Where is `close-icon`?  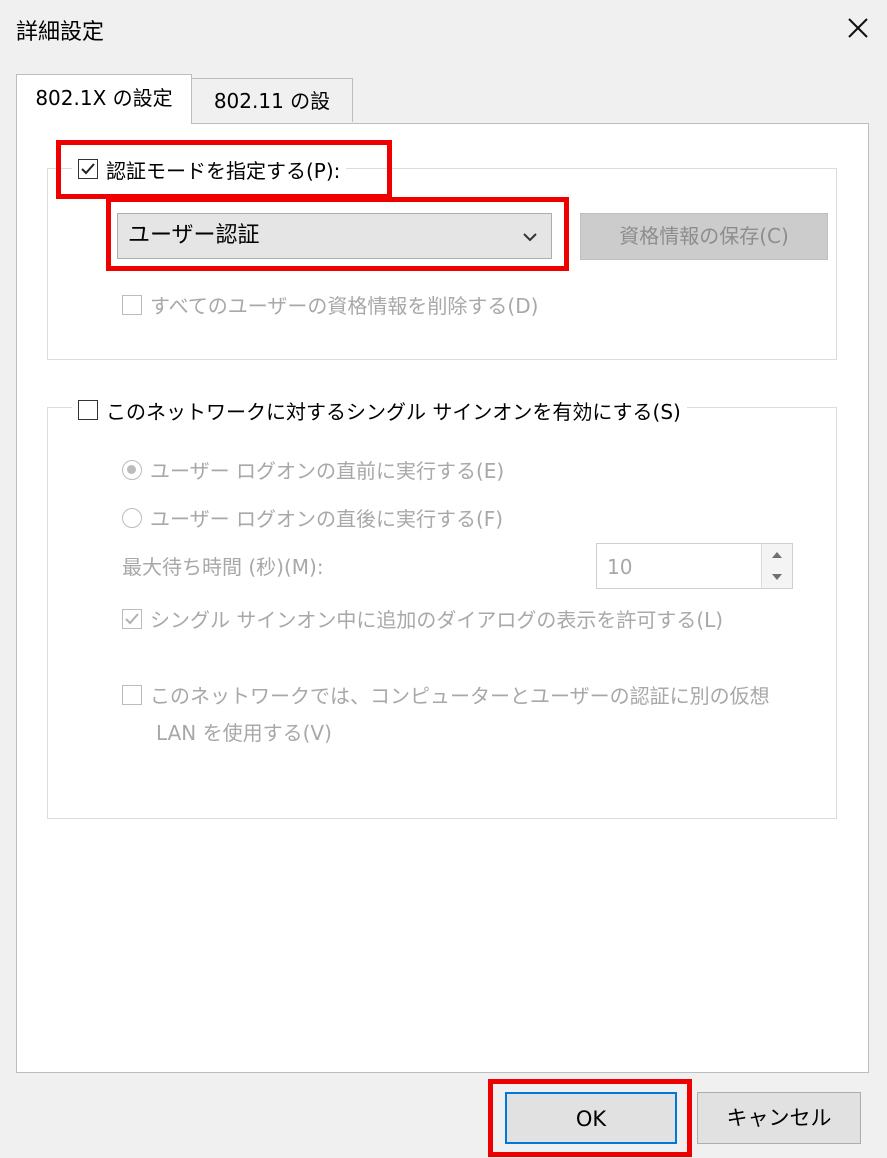 close-icon is located at coordinates (858, 28).